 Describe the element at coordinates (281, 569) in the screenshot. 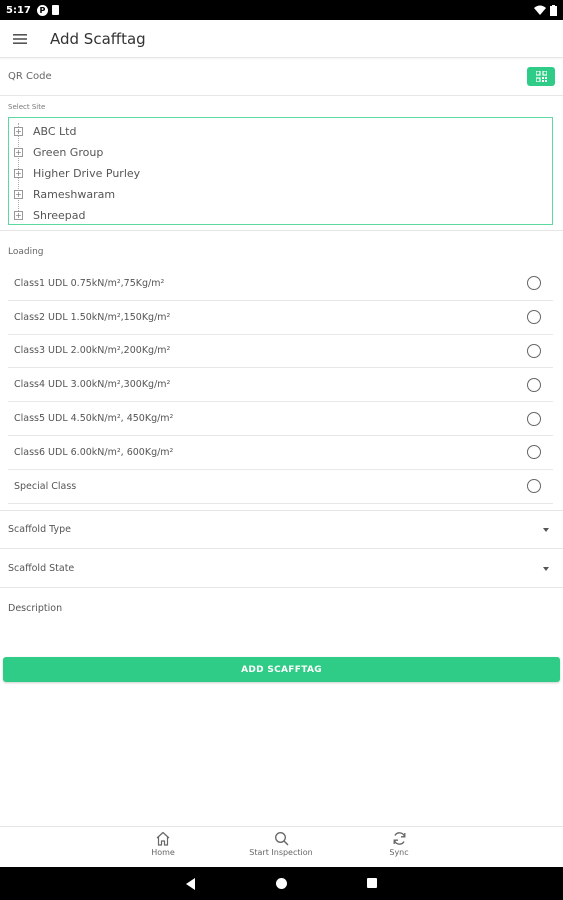

I see `scaffold-state-dropdown: Scaffold State` at that location.